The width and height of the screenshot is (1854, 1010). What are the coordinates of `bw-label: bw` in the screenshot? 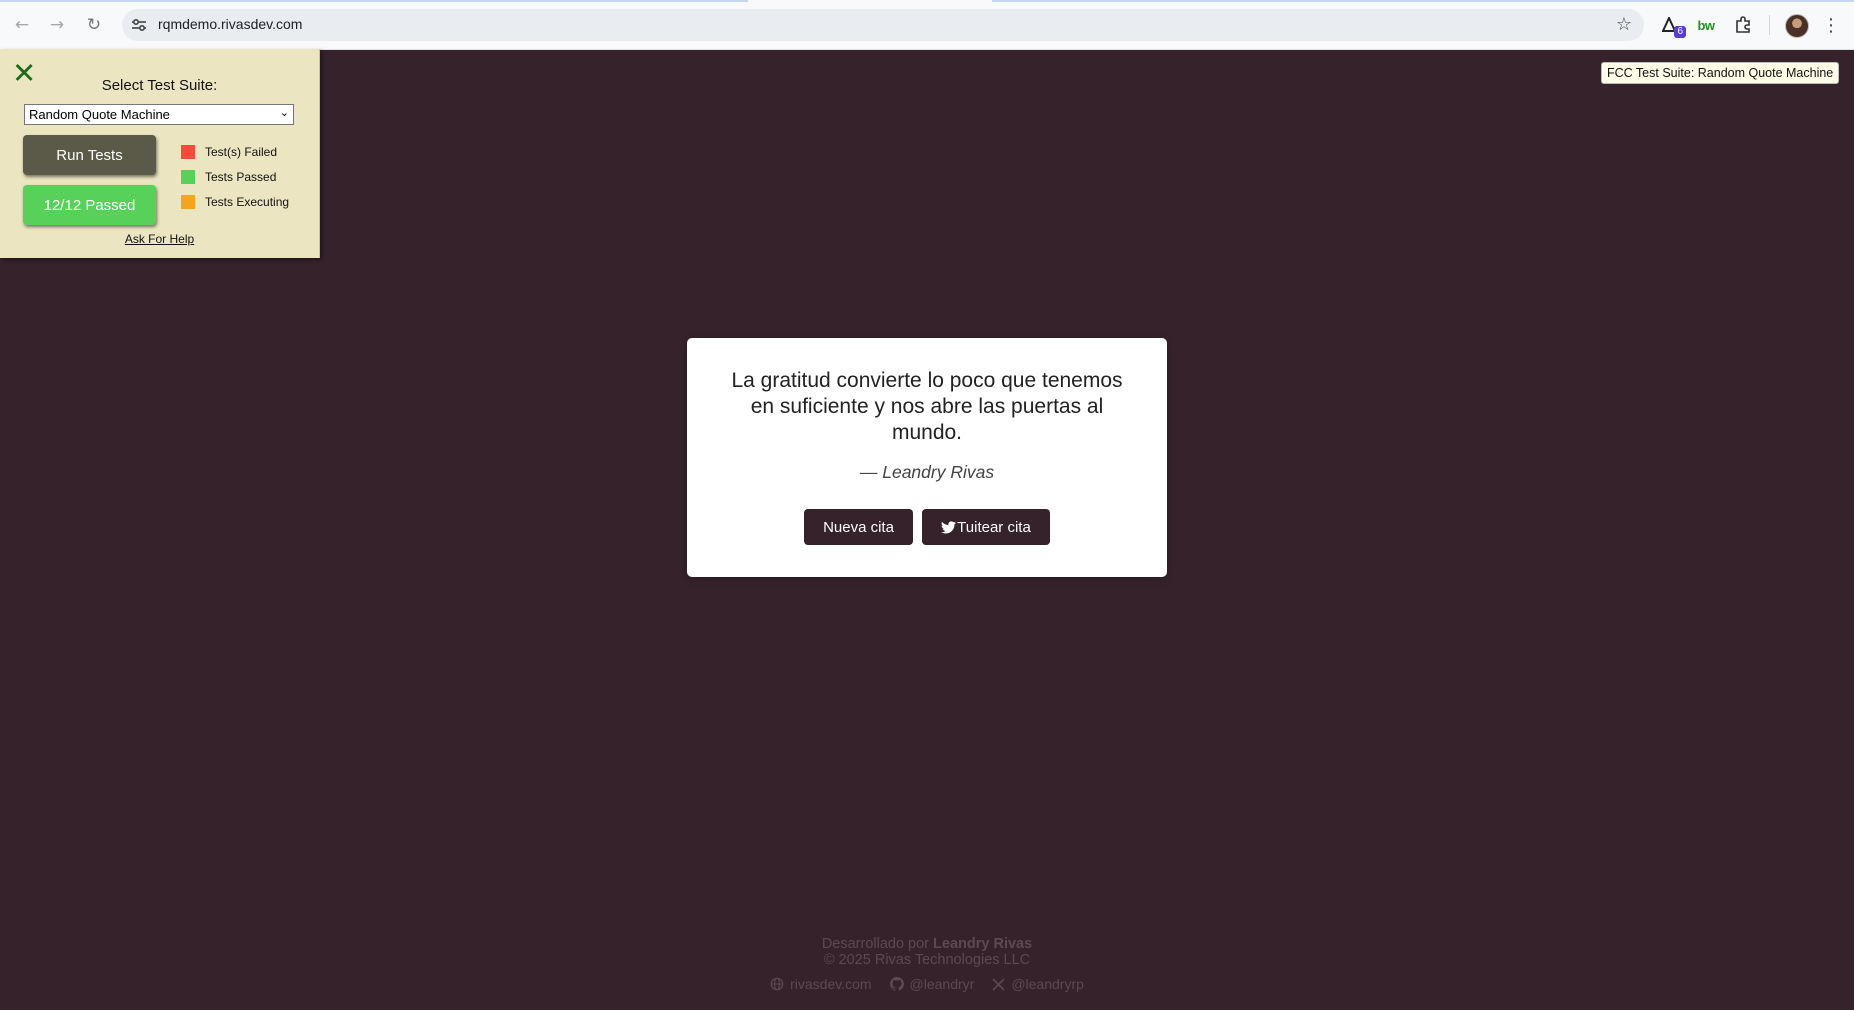 It's located at (1706, 25).